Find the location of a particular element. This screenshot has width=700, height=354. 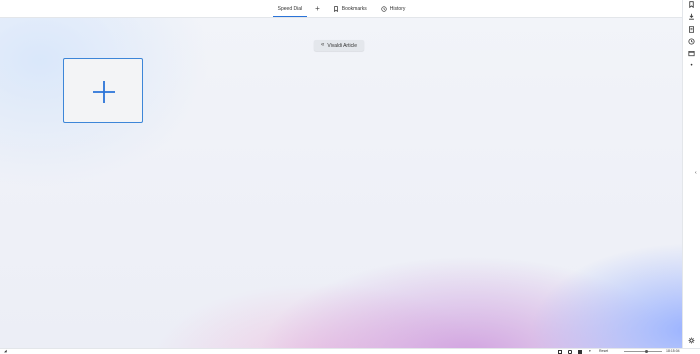

add-speed-dial-tile is located at coordinates (103, 90).